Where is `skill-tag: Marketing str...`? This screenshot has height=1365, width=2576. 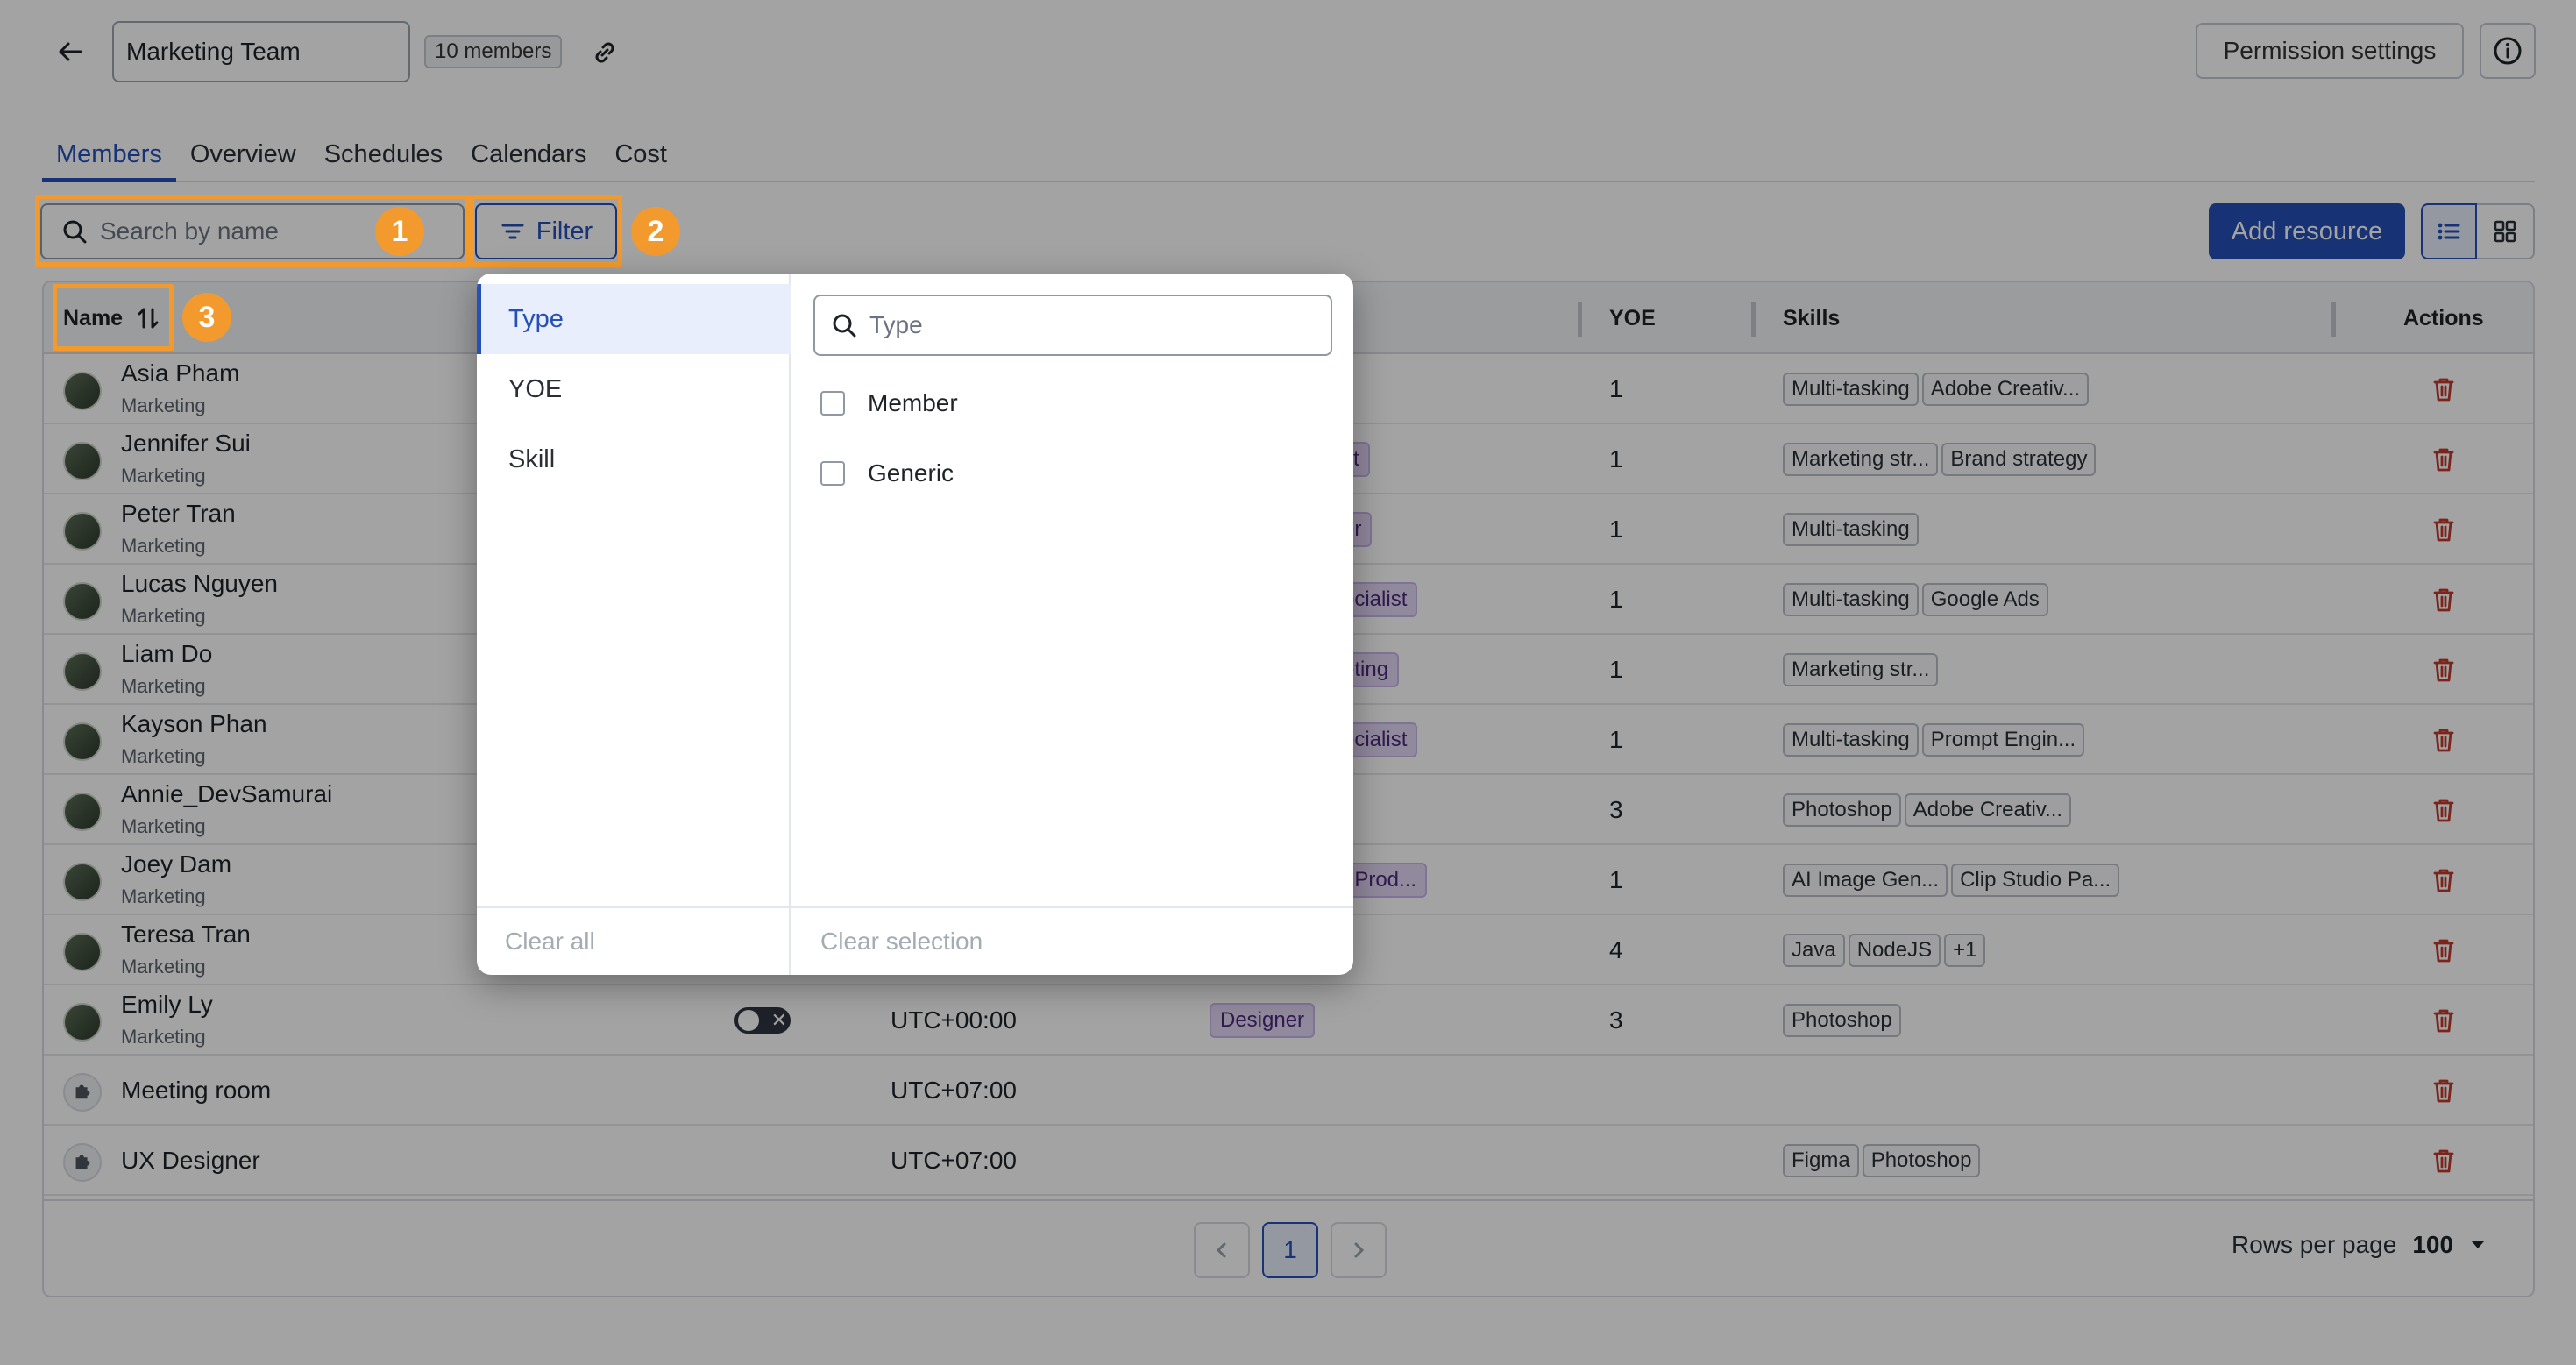
skill-tag: Marketing str... is located at coordinates (1861, 459).